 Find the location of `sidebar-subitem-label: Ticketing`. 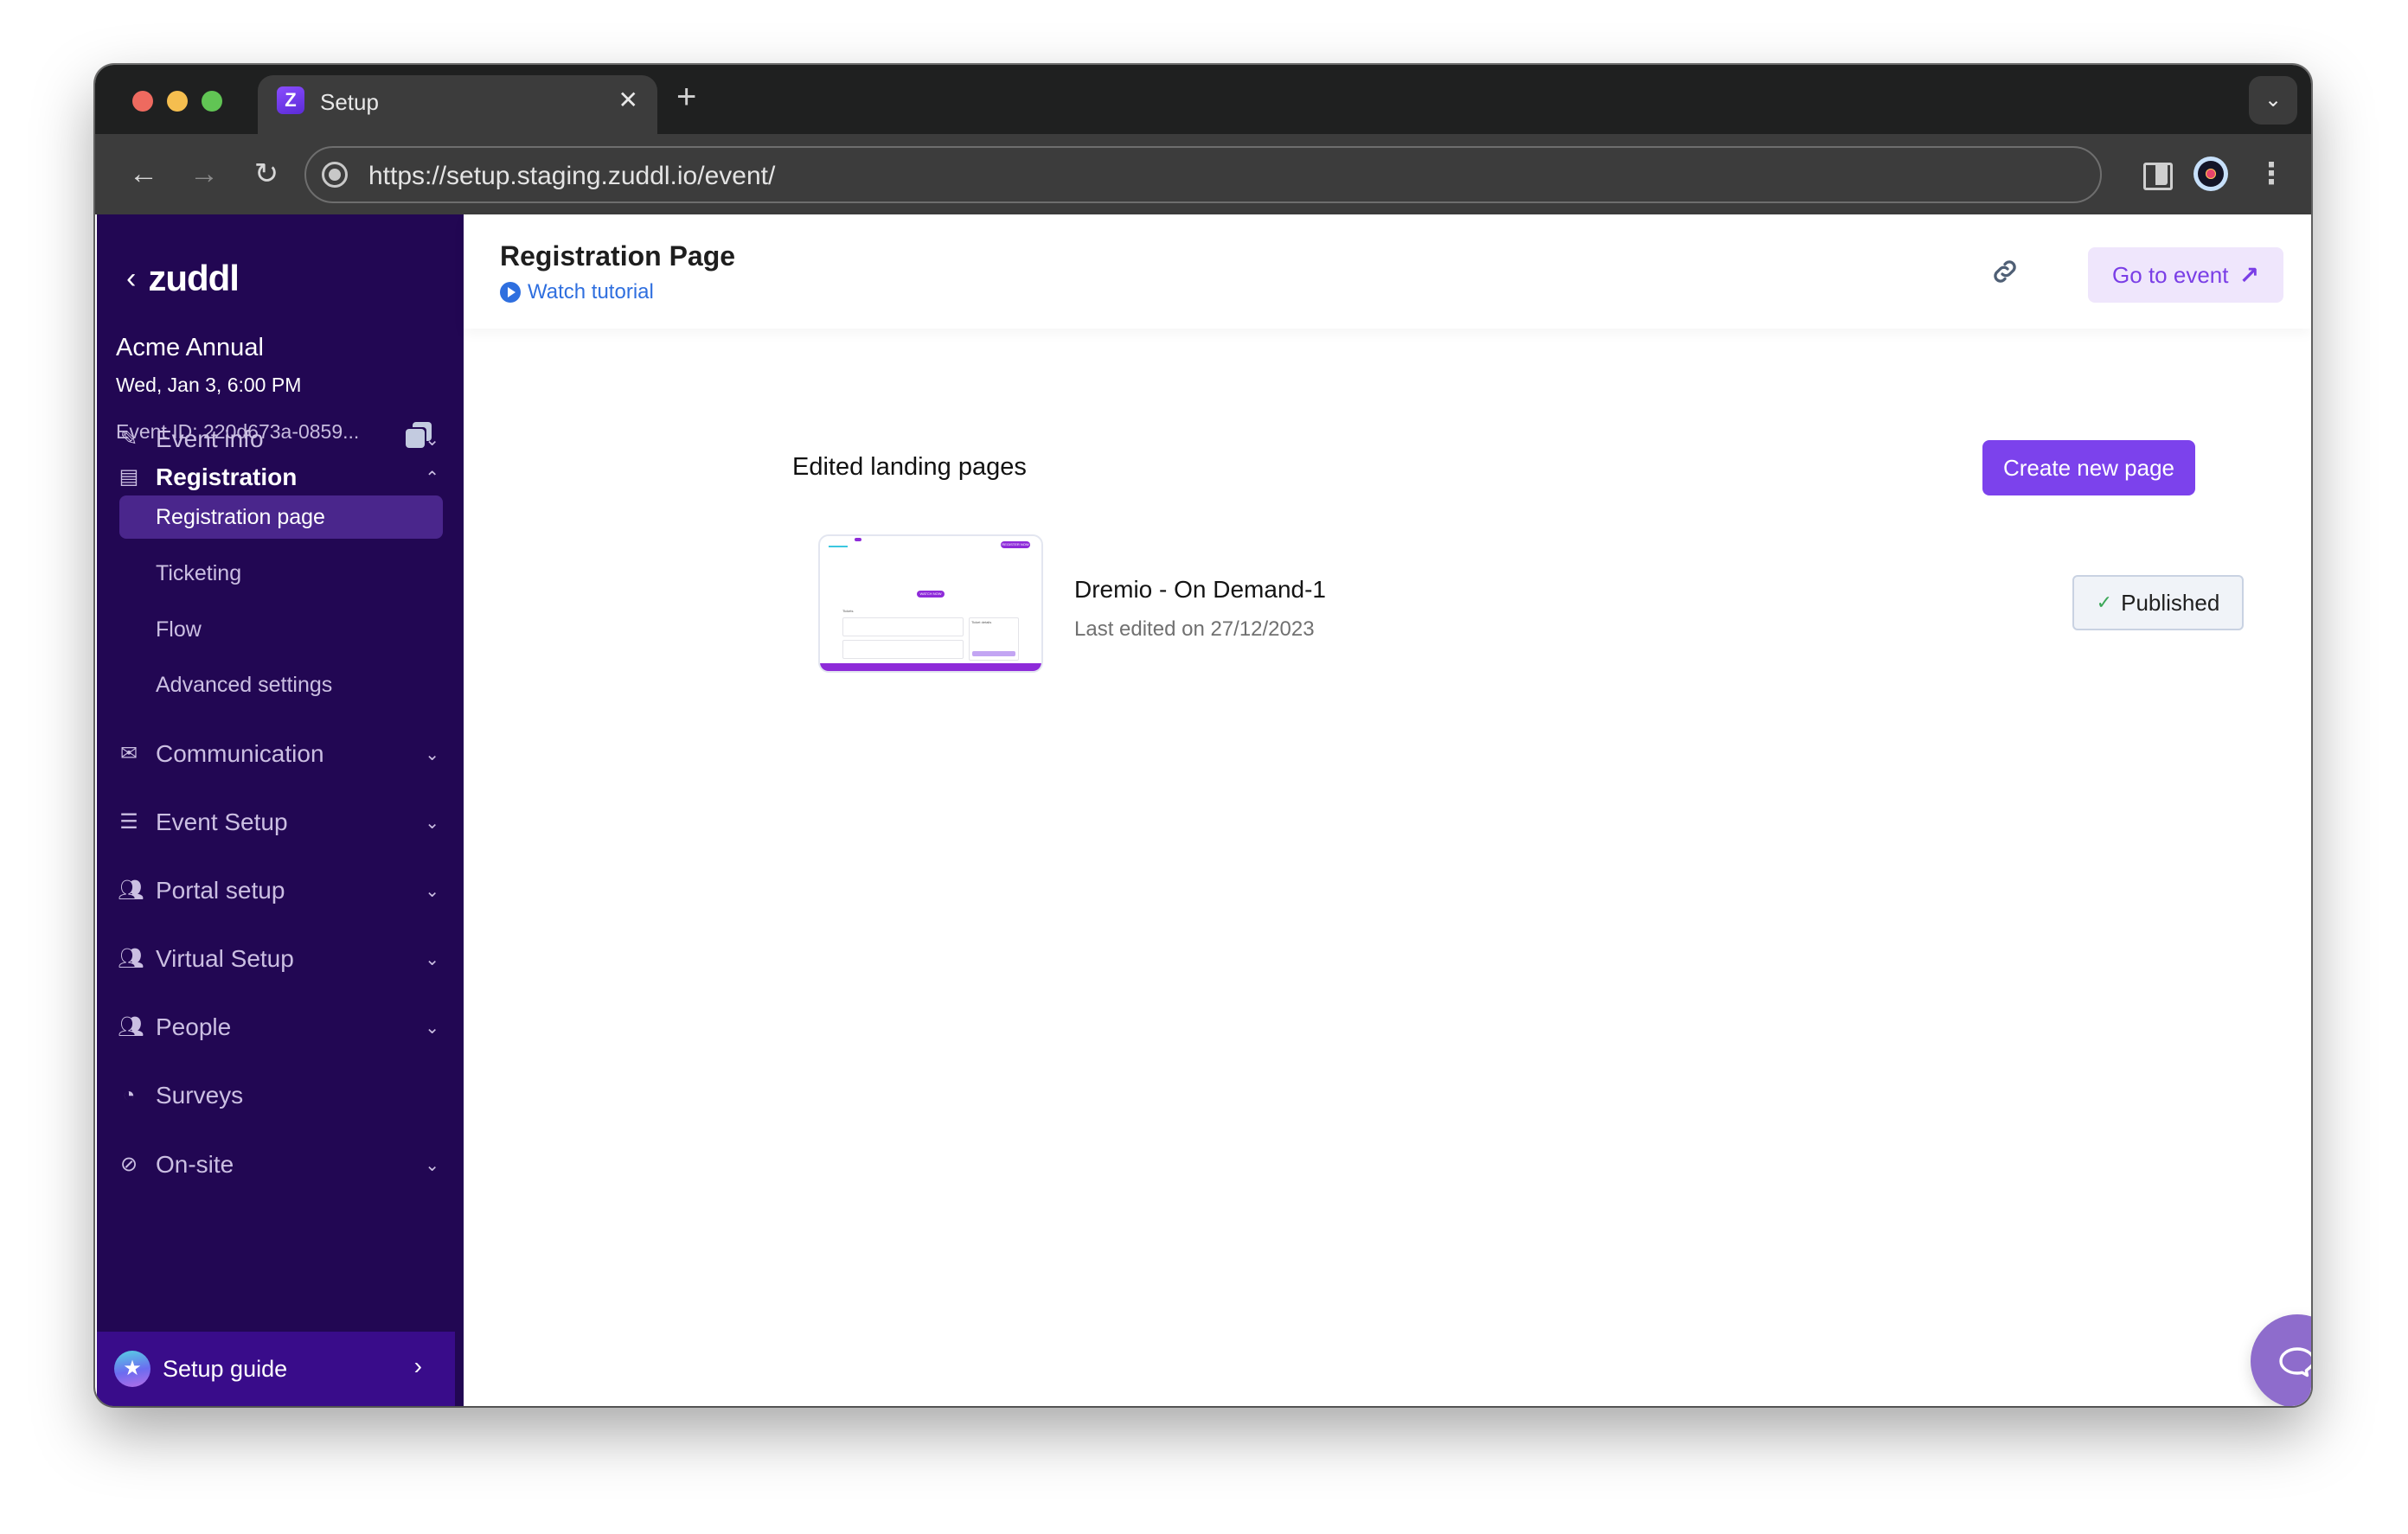

sidebar-subitem-label: Ticketing is located at coordinates (199, 573).